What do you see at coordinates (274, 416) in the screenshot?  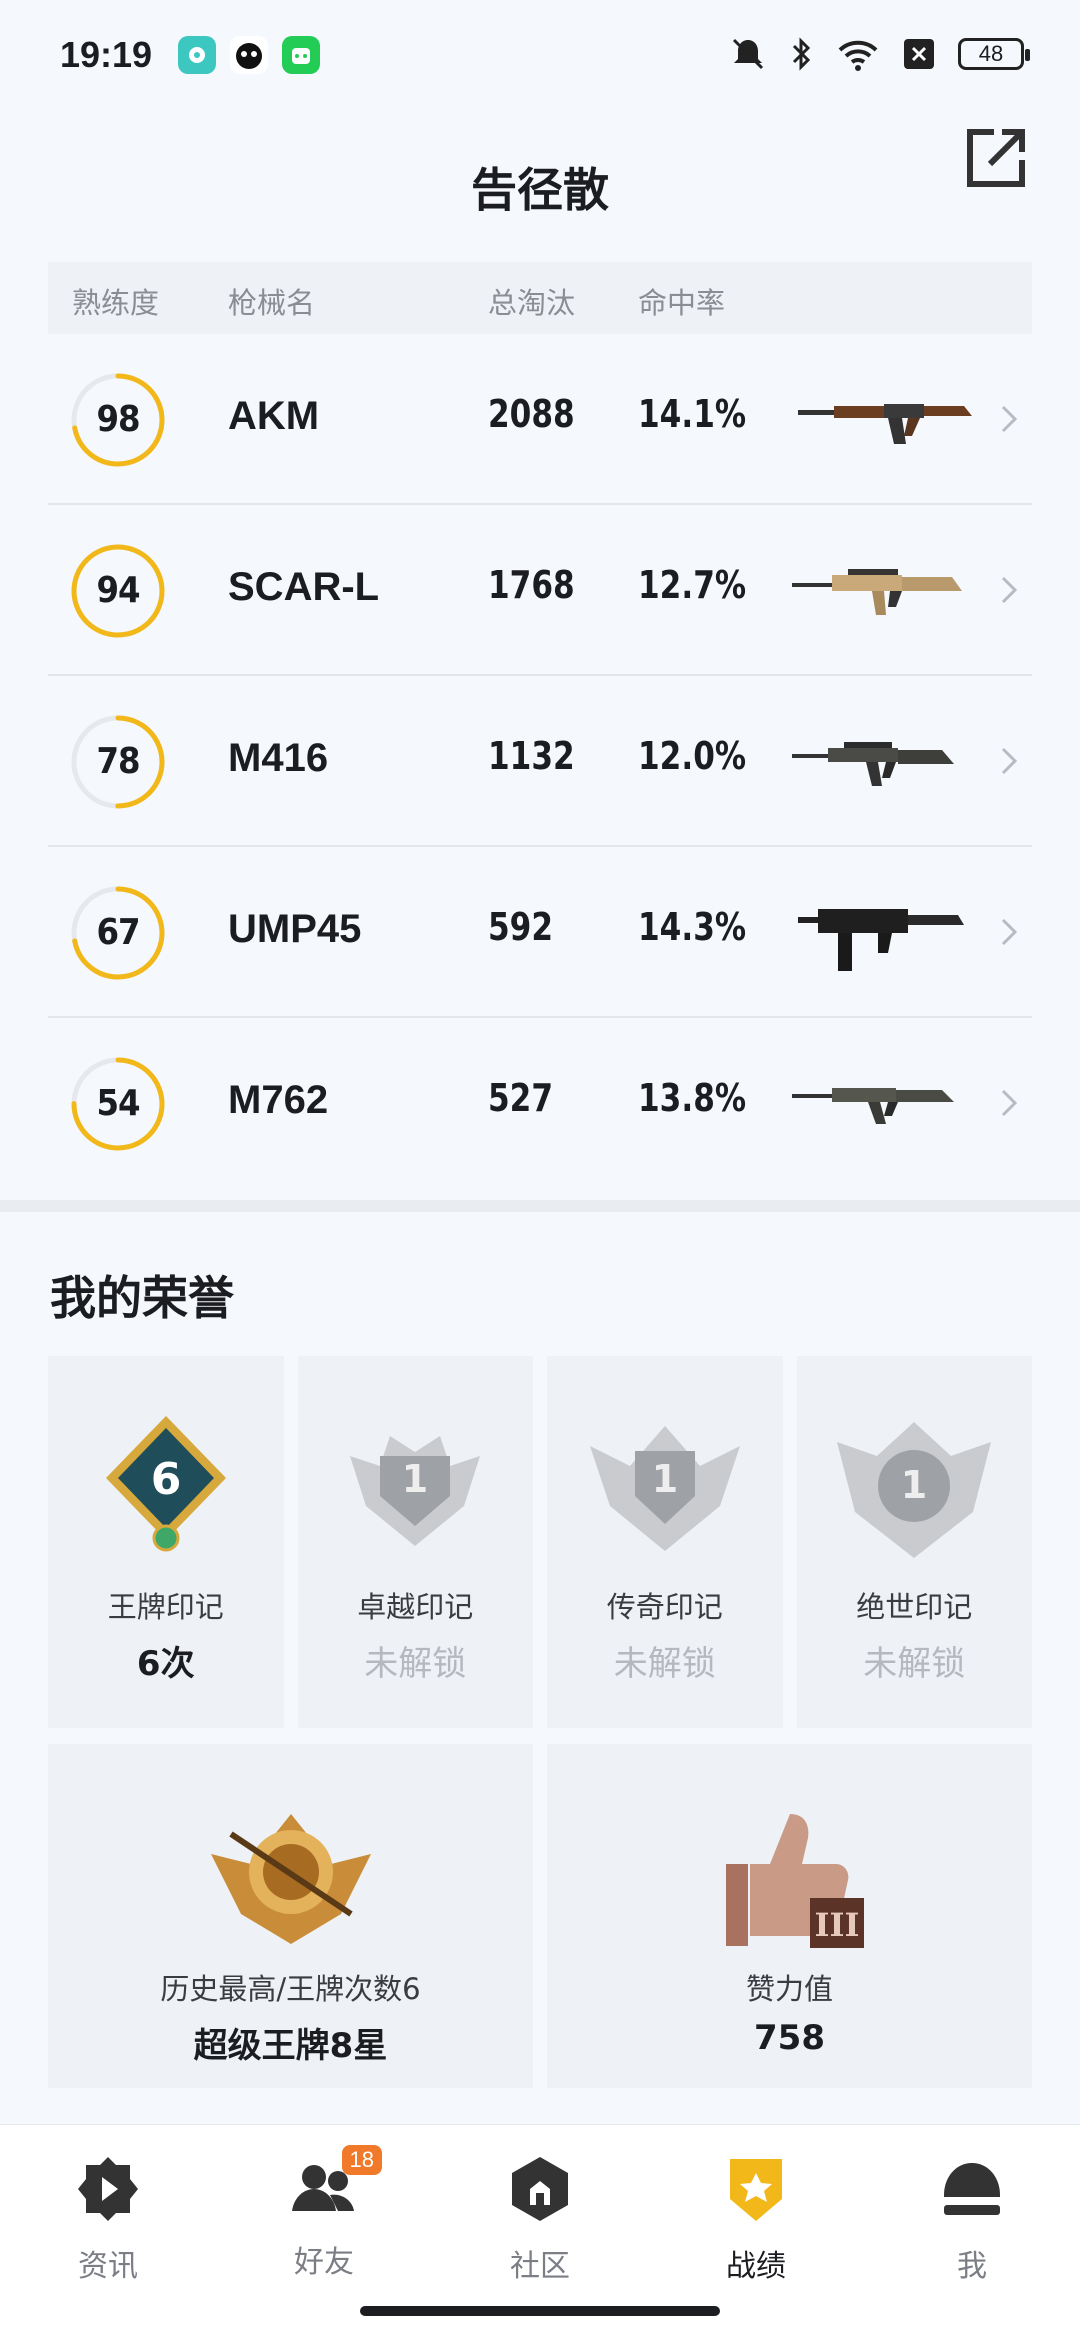 I see `gun-name: AKM` at bounding box center [274, 416].